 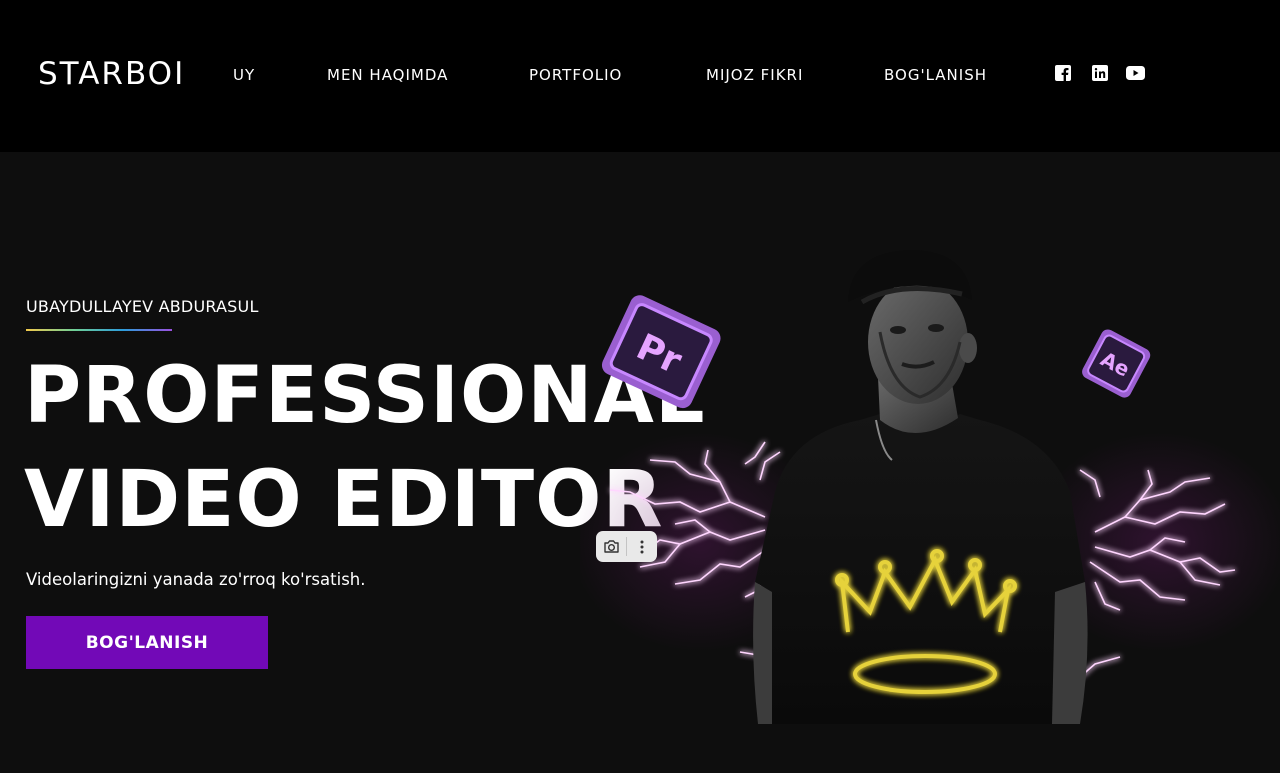 I want to click on nav-item-about: MEN HAQIMDA, so click(x=387, y=75).